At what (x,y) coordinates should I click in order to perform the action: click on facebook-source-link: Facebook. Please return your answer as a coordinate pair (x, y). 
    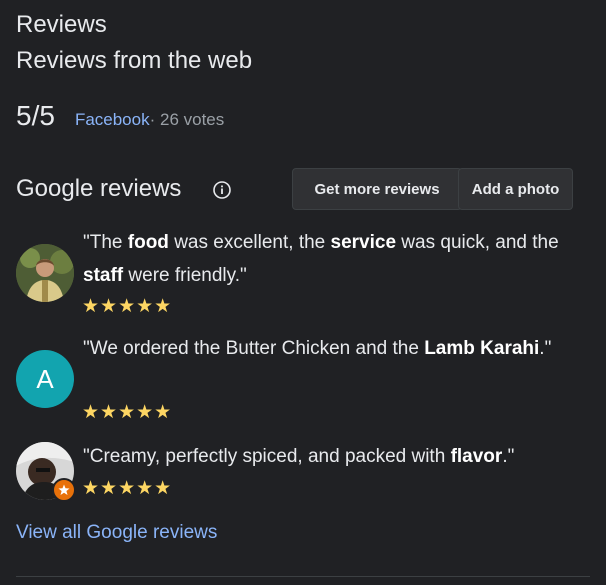
    Looking at the image, I should click on (112, 120).